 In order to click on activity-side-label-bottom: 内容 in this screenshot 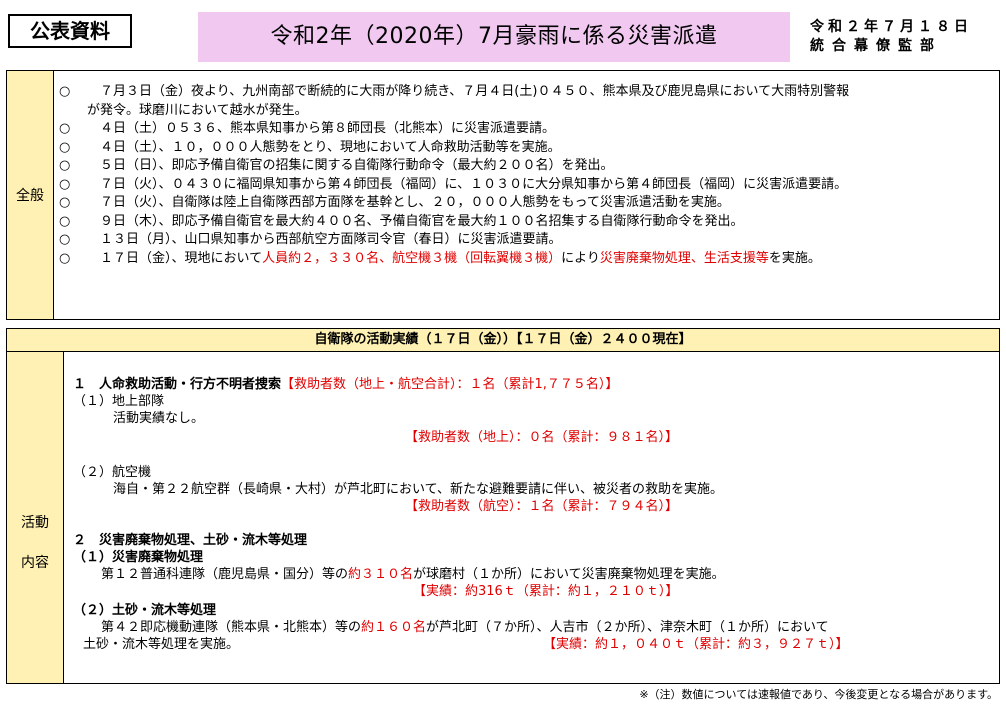, I will do `click(35, 563)`.